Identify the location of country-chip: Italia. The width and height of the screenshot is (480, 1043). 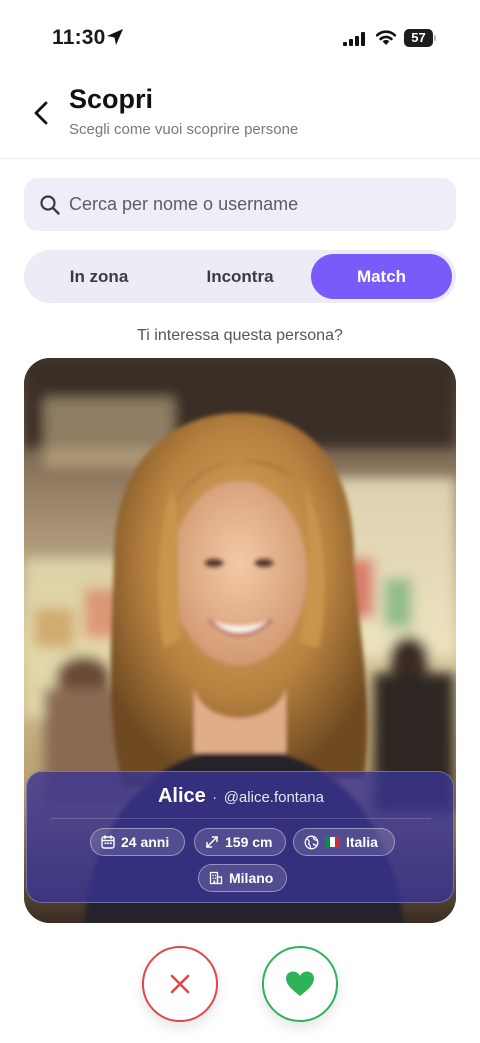
(344, 842).